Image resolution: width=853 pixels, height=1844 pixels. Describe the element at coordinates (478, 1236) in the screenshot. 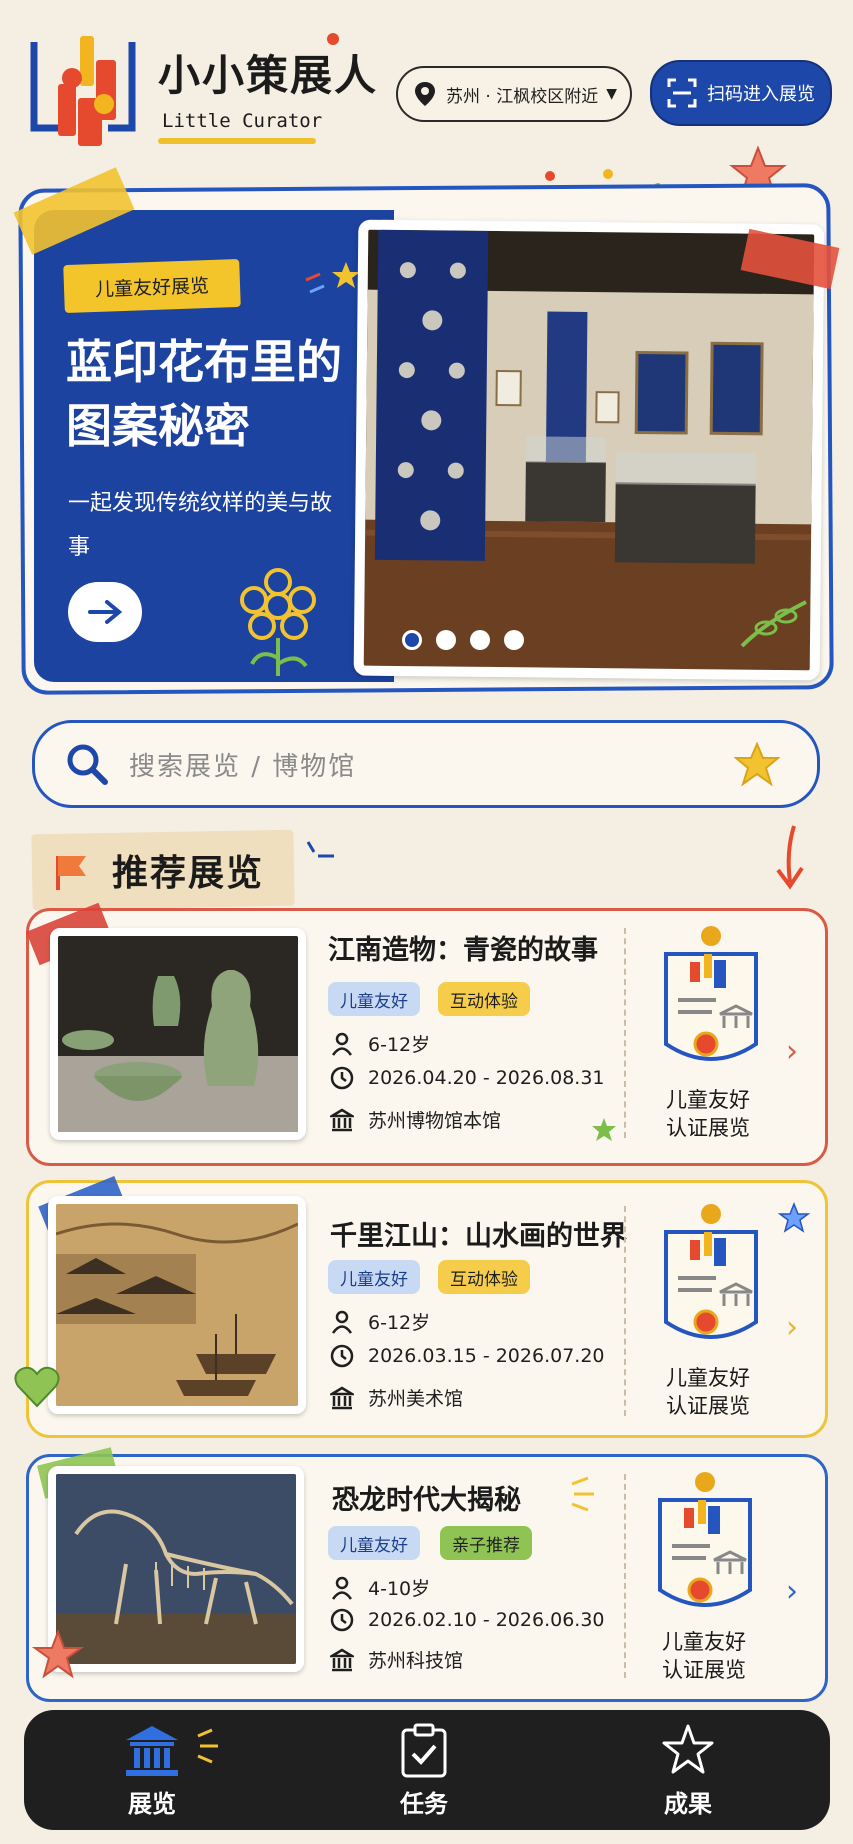

I see `exhibition-title: 千里江山：山水画的世界` at that location.